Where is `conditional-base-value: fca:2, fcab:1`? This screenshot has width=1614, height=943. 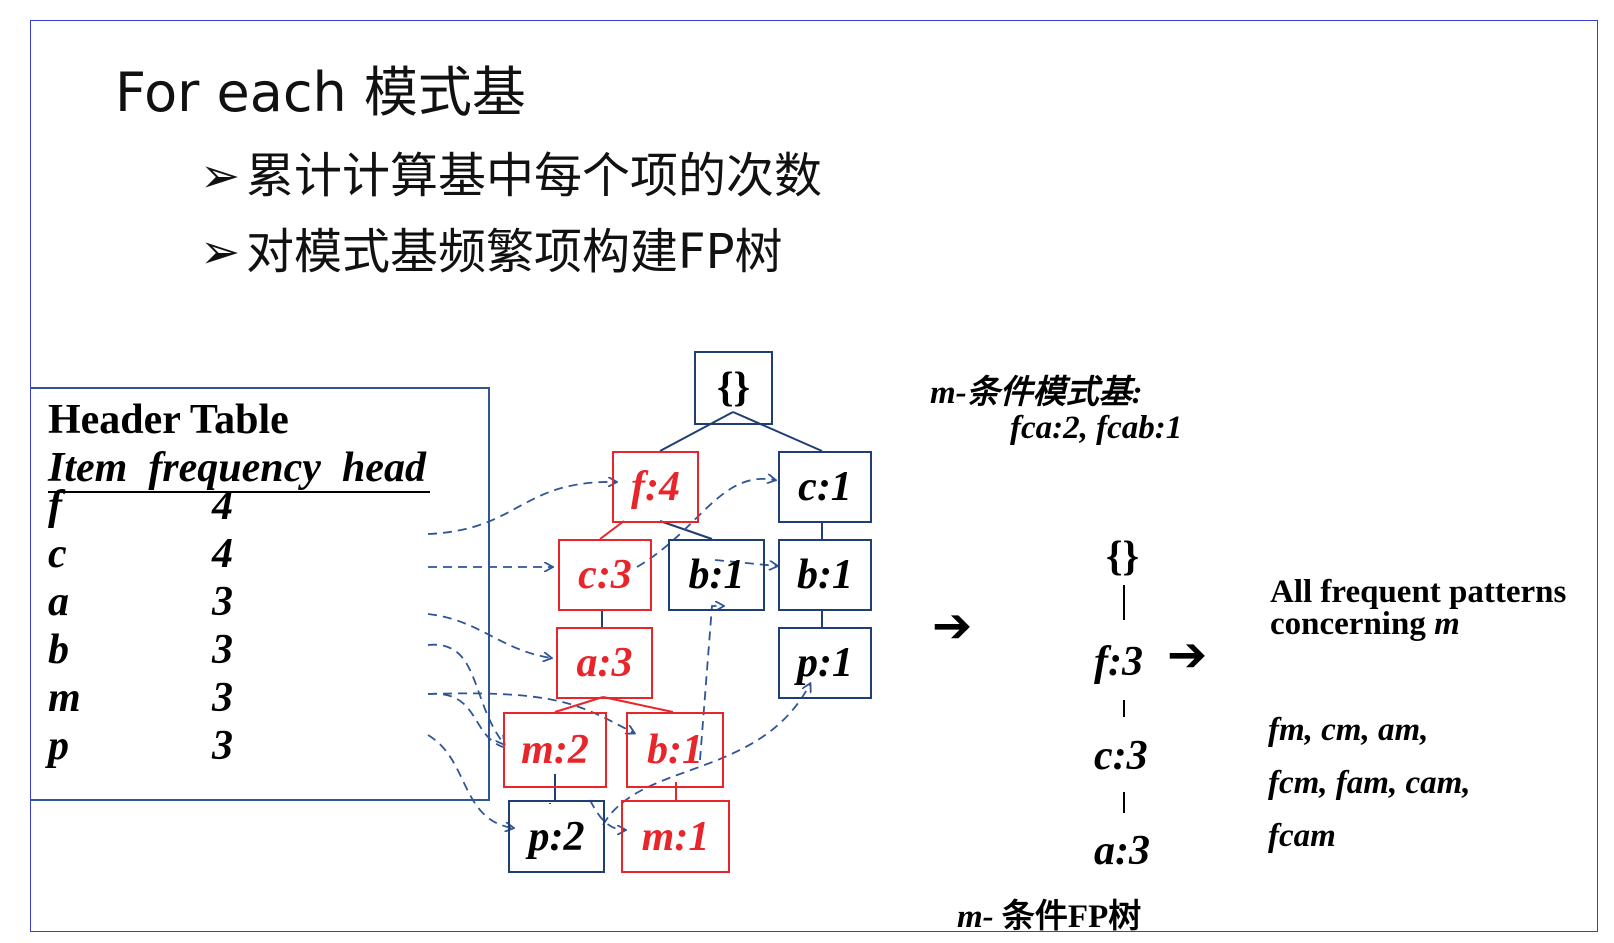
conditional-base-value: fca:2, fcab:1 is located at coordinates (1096, 428).